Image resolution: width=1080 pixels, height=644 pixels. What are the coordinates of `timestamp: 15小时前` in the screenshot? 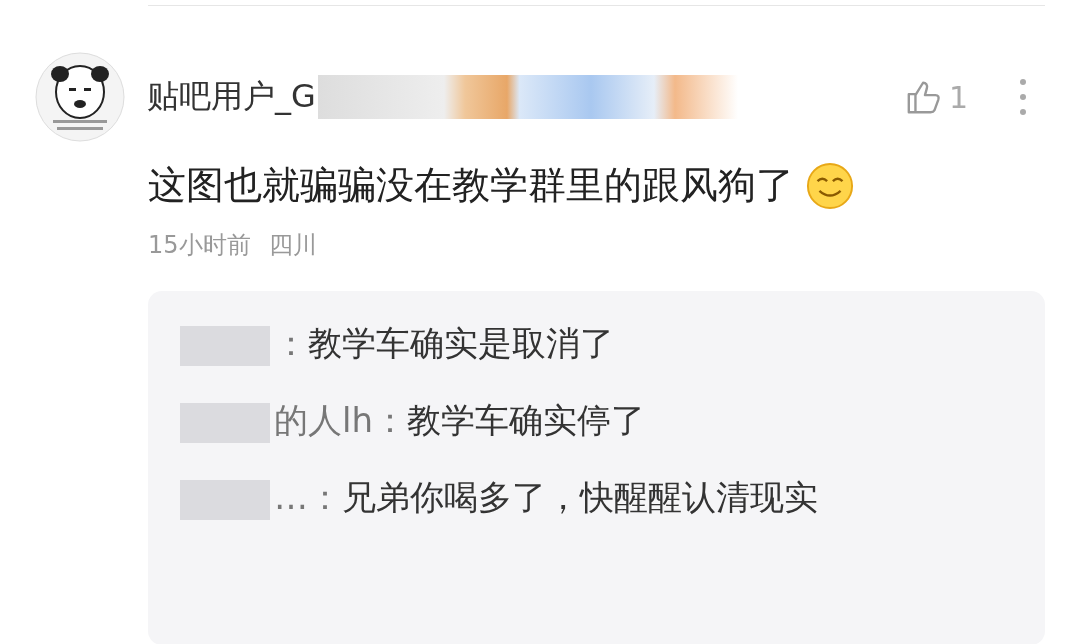 It's located at (199, 245).